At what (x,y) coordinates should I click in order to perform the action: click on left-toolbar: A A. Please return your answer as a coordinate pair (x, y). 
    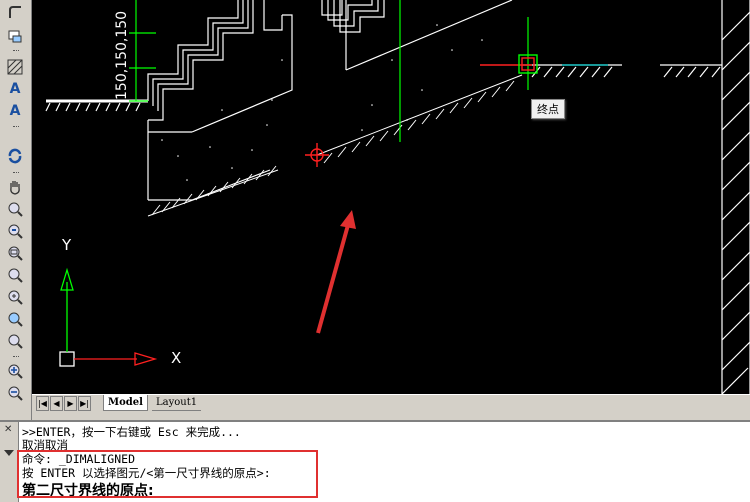
    Looking at the image, I should click on (16, 210).